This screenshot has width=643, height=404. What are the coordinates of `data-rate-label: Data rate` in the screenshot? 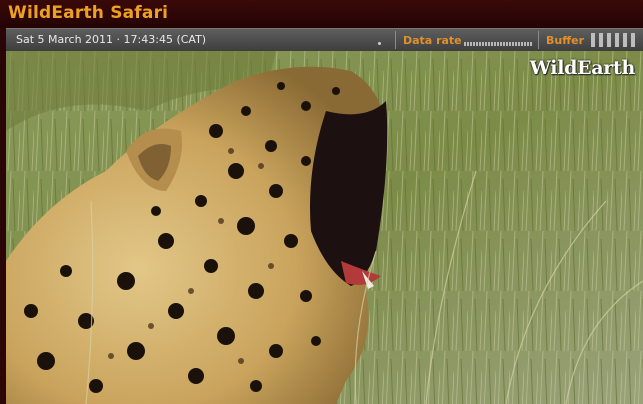 It's located at (432, 40).